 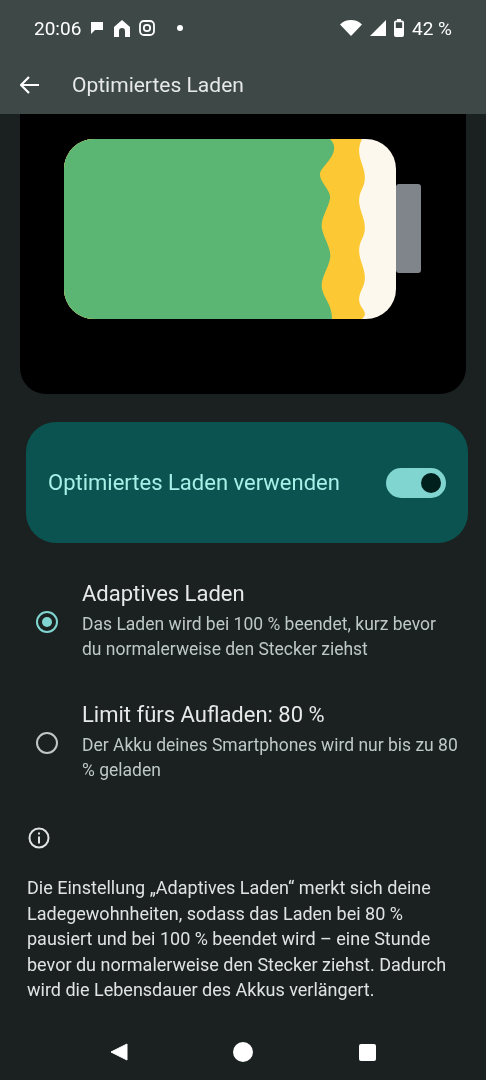 What do you see at coordinates (158, 85) in the screenshot?
I see `page-title: Optimiertes Laden` at bounding box center [158, 85].